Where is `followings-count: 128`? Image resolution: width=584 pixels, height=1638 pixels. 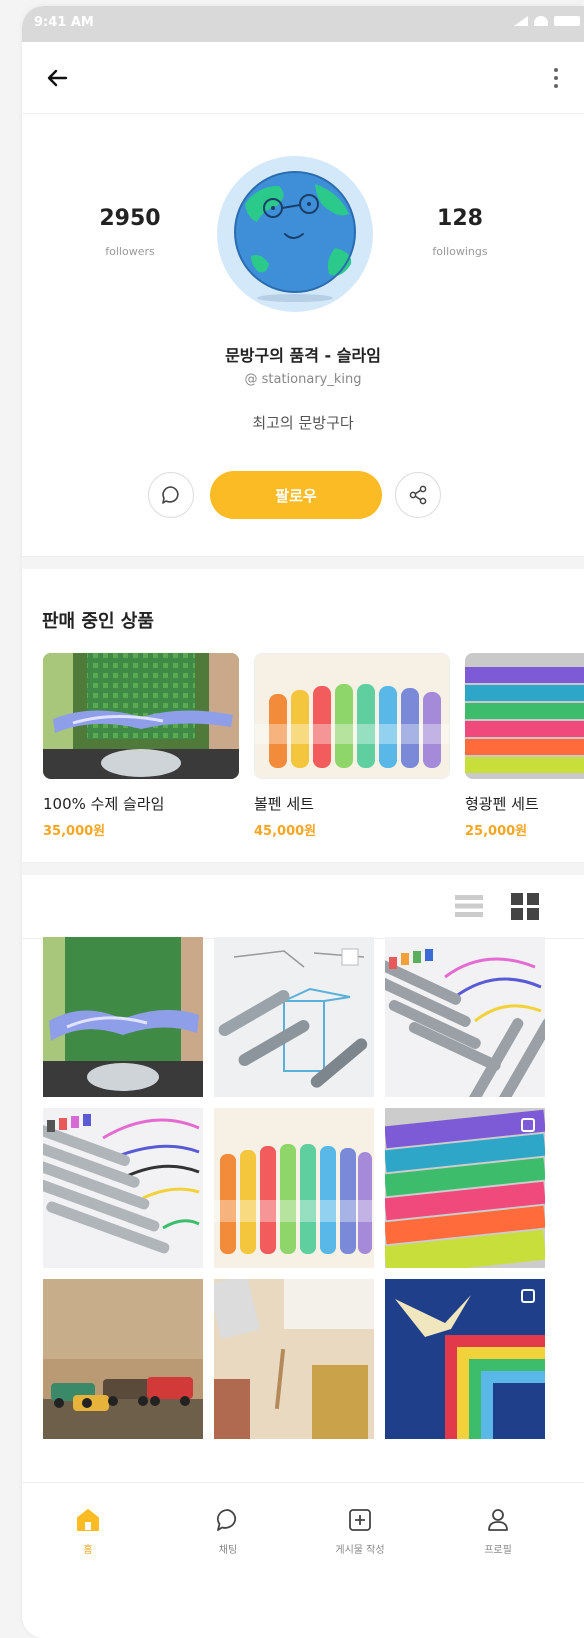 followings-count: 128 is located at coordinates (460, 218).